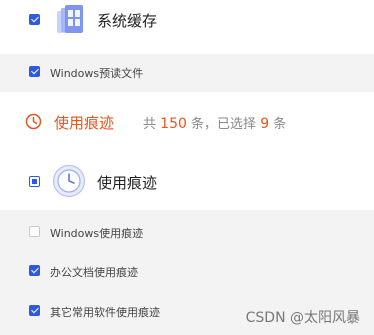 The width and height of the screenshot is (374, 335). Describe the element at coordinates (34, 19) in the screenshot. I see `cache-section-checkbox` at that location.